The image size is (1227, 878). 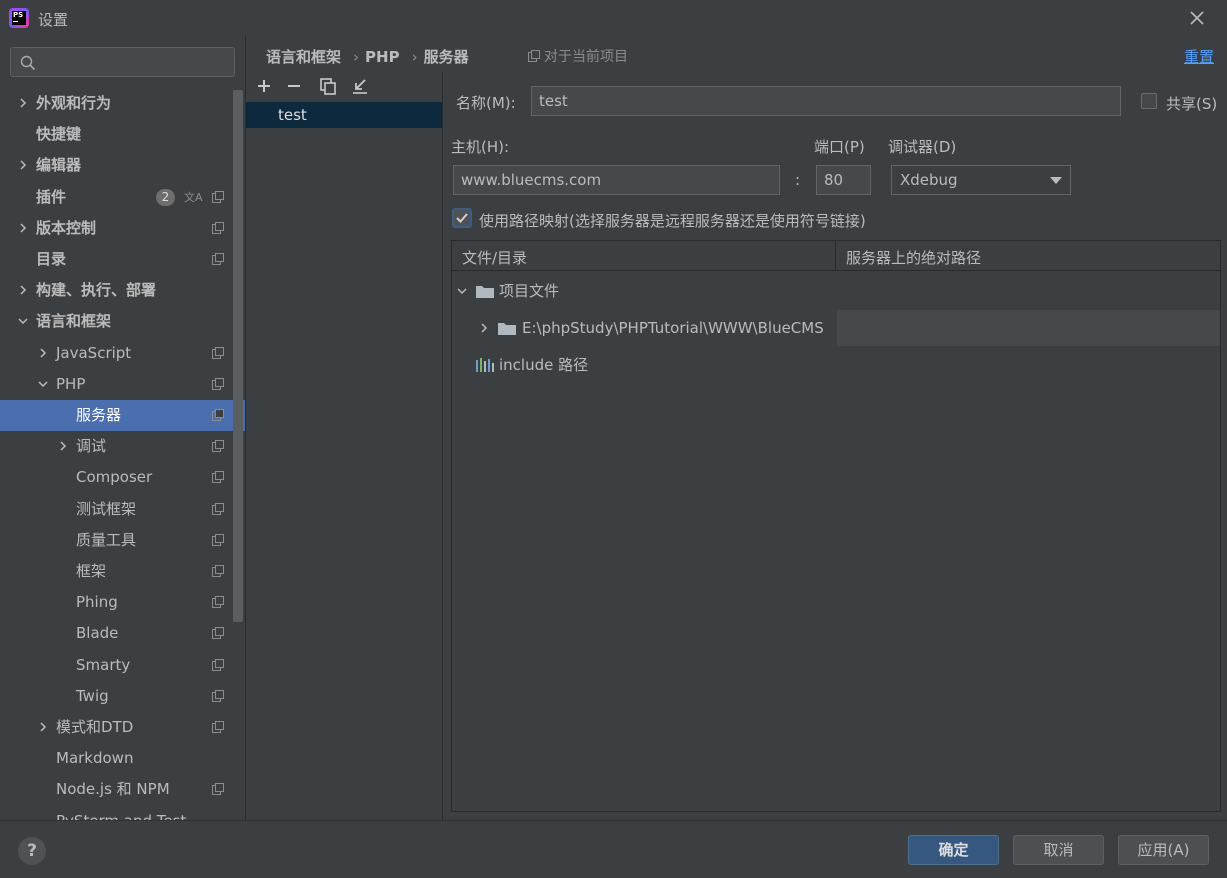 What do you see at coordinates (1197, 18) in the screenshot?
I see `close-icon` at bounding box center [1197, 18].